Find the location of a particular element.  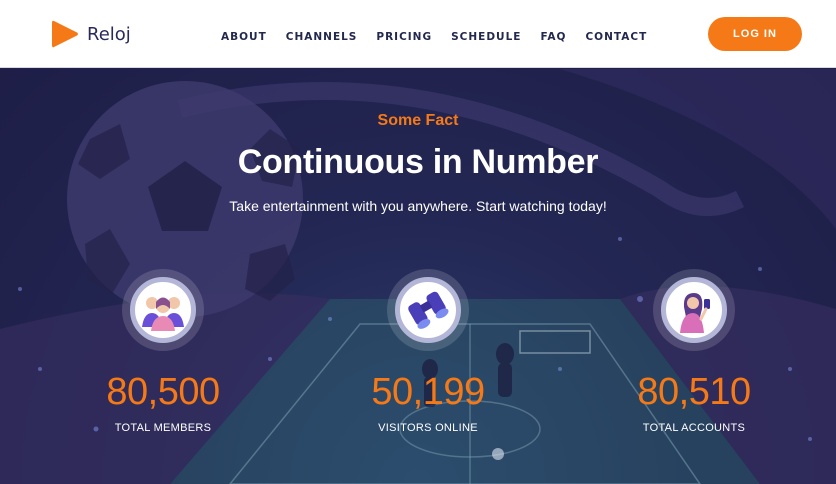

nav-link-pricing: PRICING is located at coordinates (404, 37).